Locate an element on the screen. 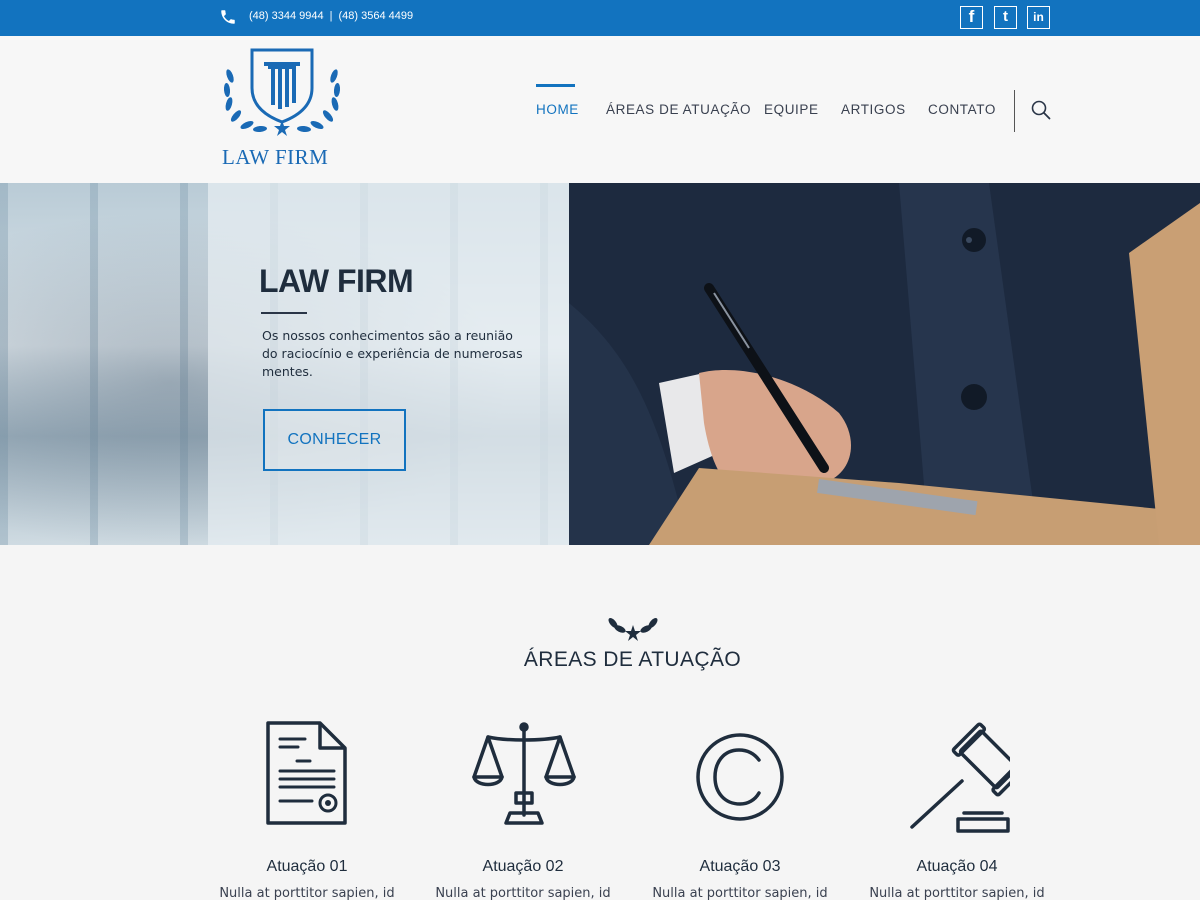  area-card-1: Atuação 01 Nulla at porttitor sapien, id is located at coordinates (300, 807).